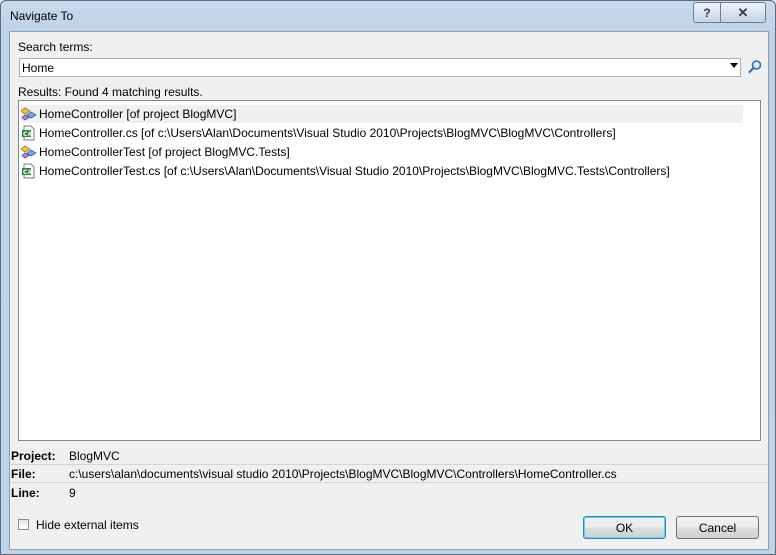 Image resolution: width=776 pixels, height=555 pixels. Describe the element at coordinates (87, 525) in the screenshot. I see `hide-external-label: Hide external items` at that location.